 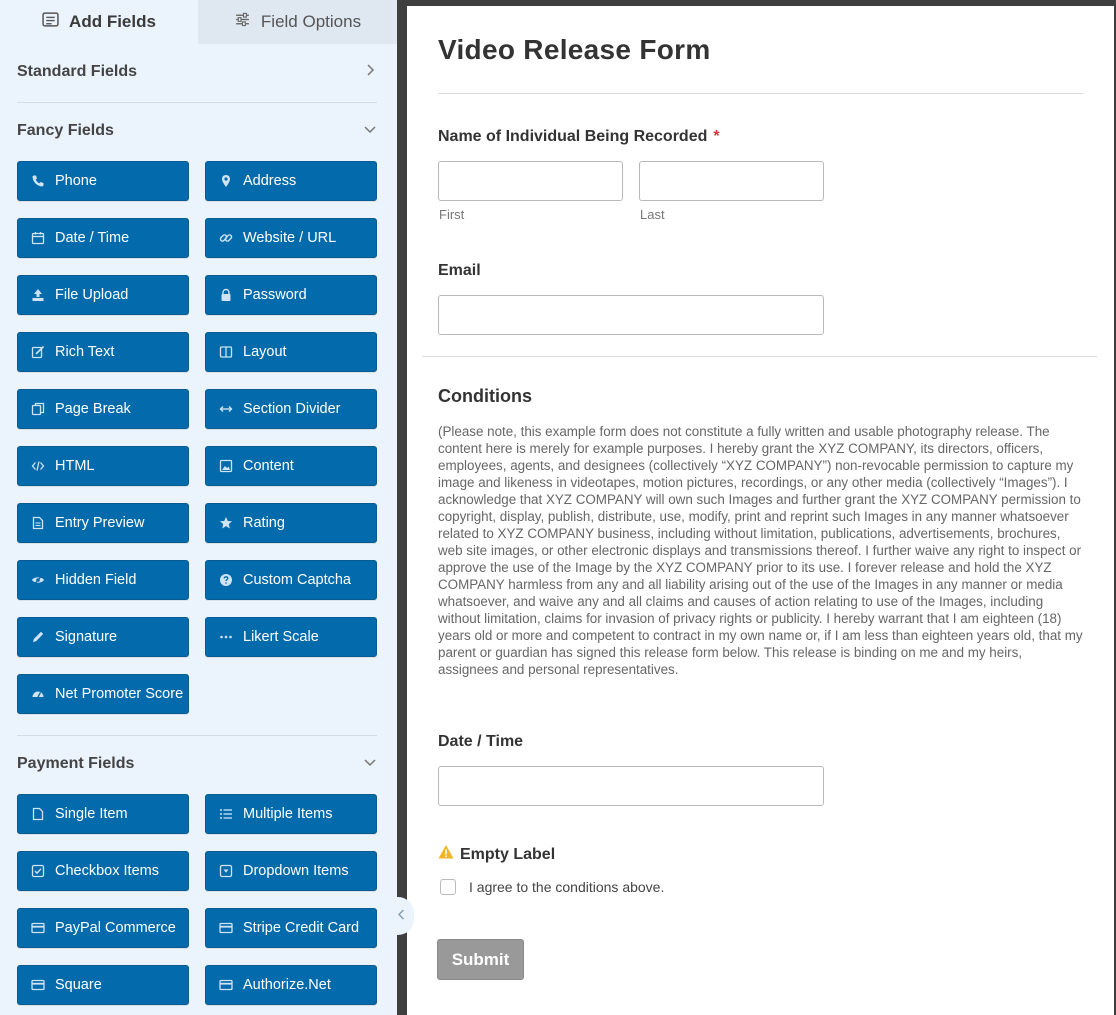 What do you see at coordinates (226, 181) in the screenshot?
I see `map-pin-icon` at bounding box center [226, 181].